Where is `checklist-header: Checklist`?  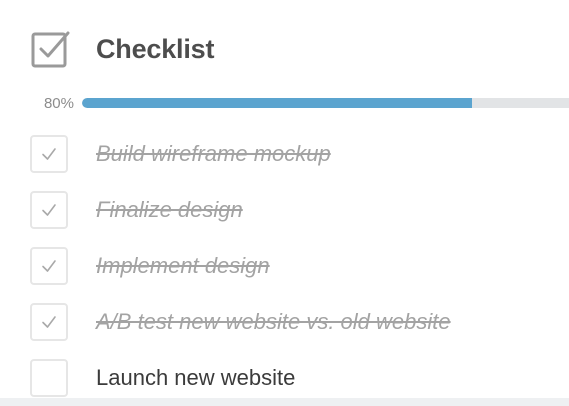
checklist-header: Checklist is located at coordinates (122, 49).